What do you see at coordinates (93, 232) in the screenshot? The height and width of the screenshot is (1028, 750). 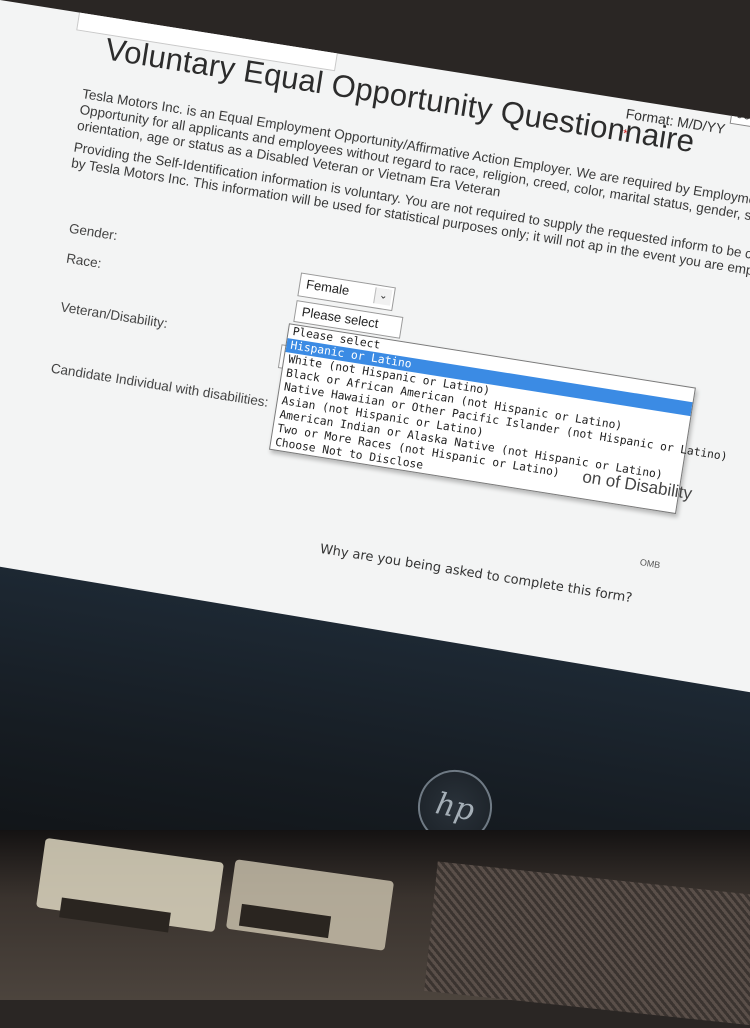 I see `gender-label: Gender:` at bounding box center [93, 232].